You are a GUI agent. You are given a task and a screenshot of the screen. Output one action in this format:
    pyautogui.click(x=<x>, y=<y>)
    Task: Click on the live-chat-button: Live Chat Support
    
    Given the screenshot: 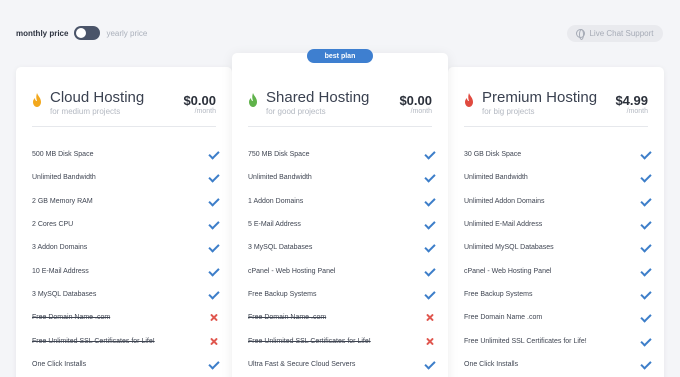 What is the action you would take?
    pyautogui.click(x=615, y=33)
    